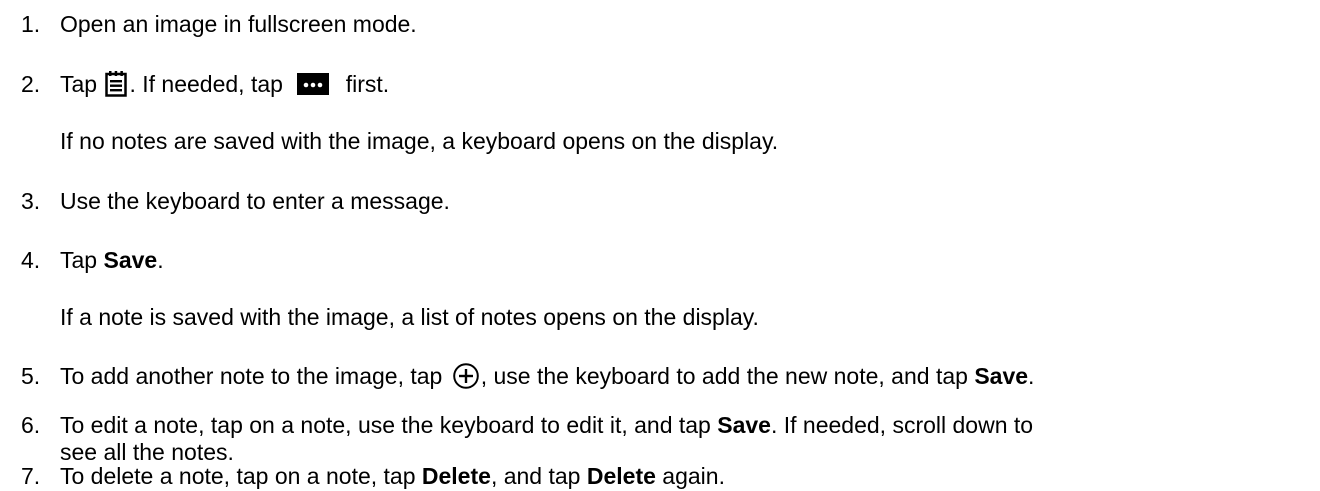 This screenshot has height=491, width=1320. I want to click on notes-icon, so click(116, 83).